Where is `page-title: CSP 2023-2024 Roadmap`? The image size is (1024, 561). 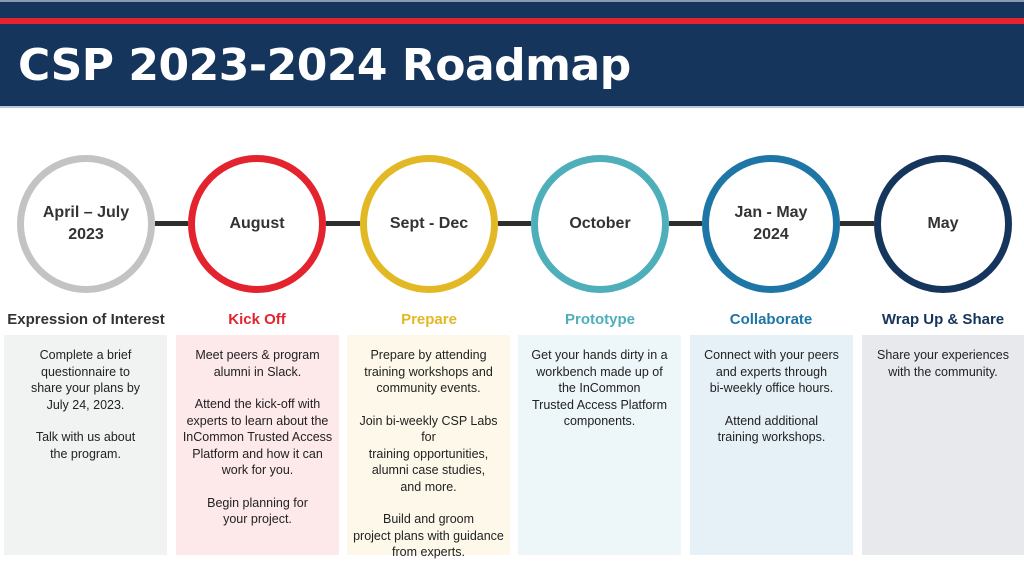 page-title: CSP 2023-2024 Roadmap is located at coordinates (324, 65).